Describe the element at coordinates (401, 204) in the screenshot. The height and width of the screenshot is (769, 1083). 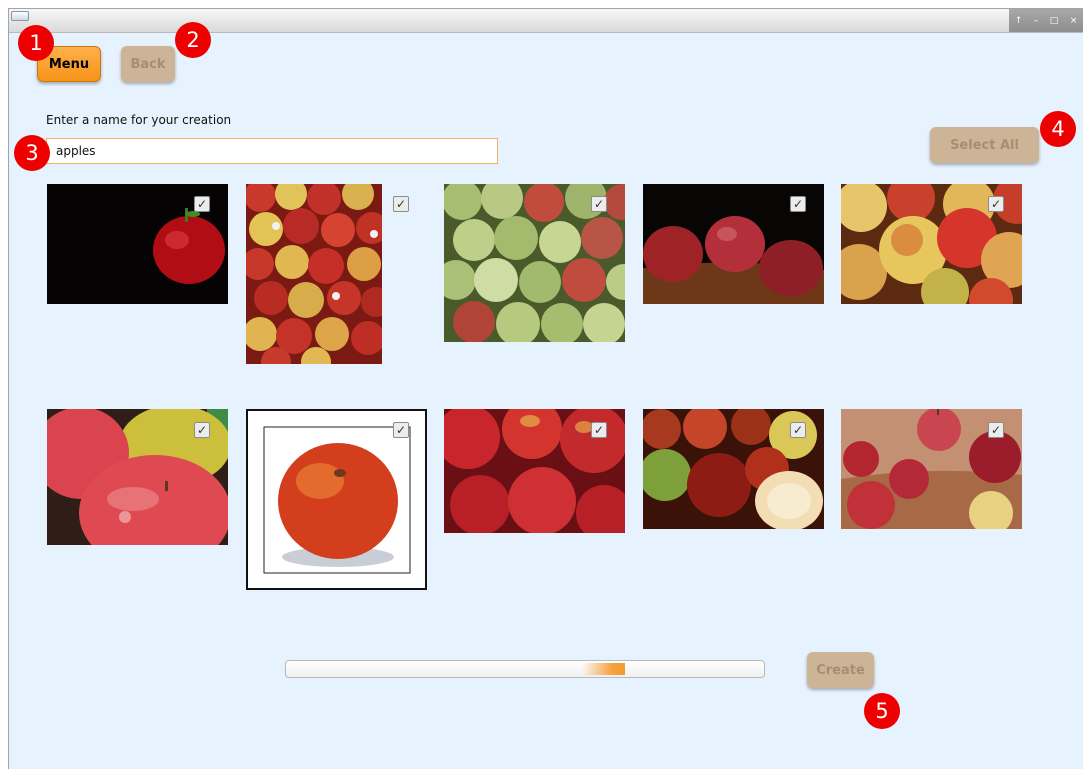
I see `image-2-checkbox: ✓` at that location.